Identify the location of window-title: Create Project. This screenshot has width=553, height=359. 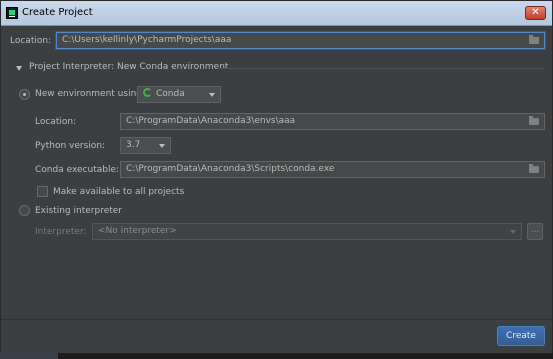
(57, 12).